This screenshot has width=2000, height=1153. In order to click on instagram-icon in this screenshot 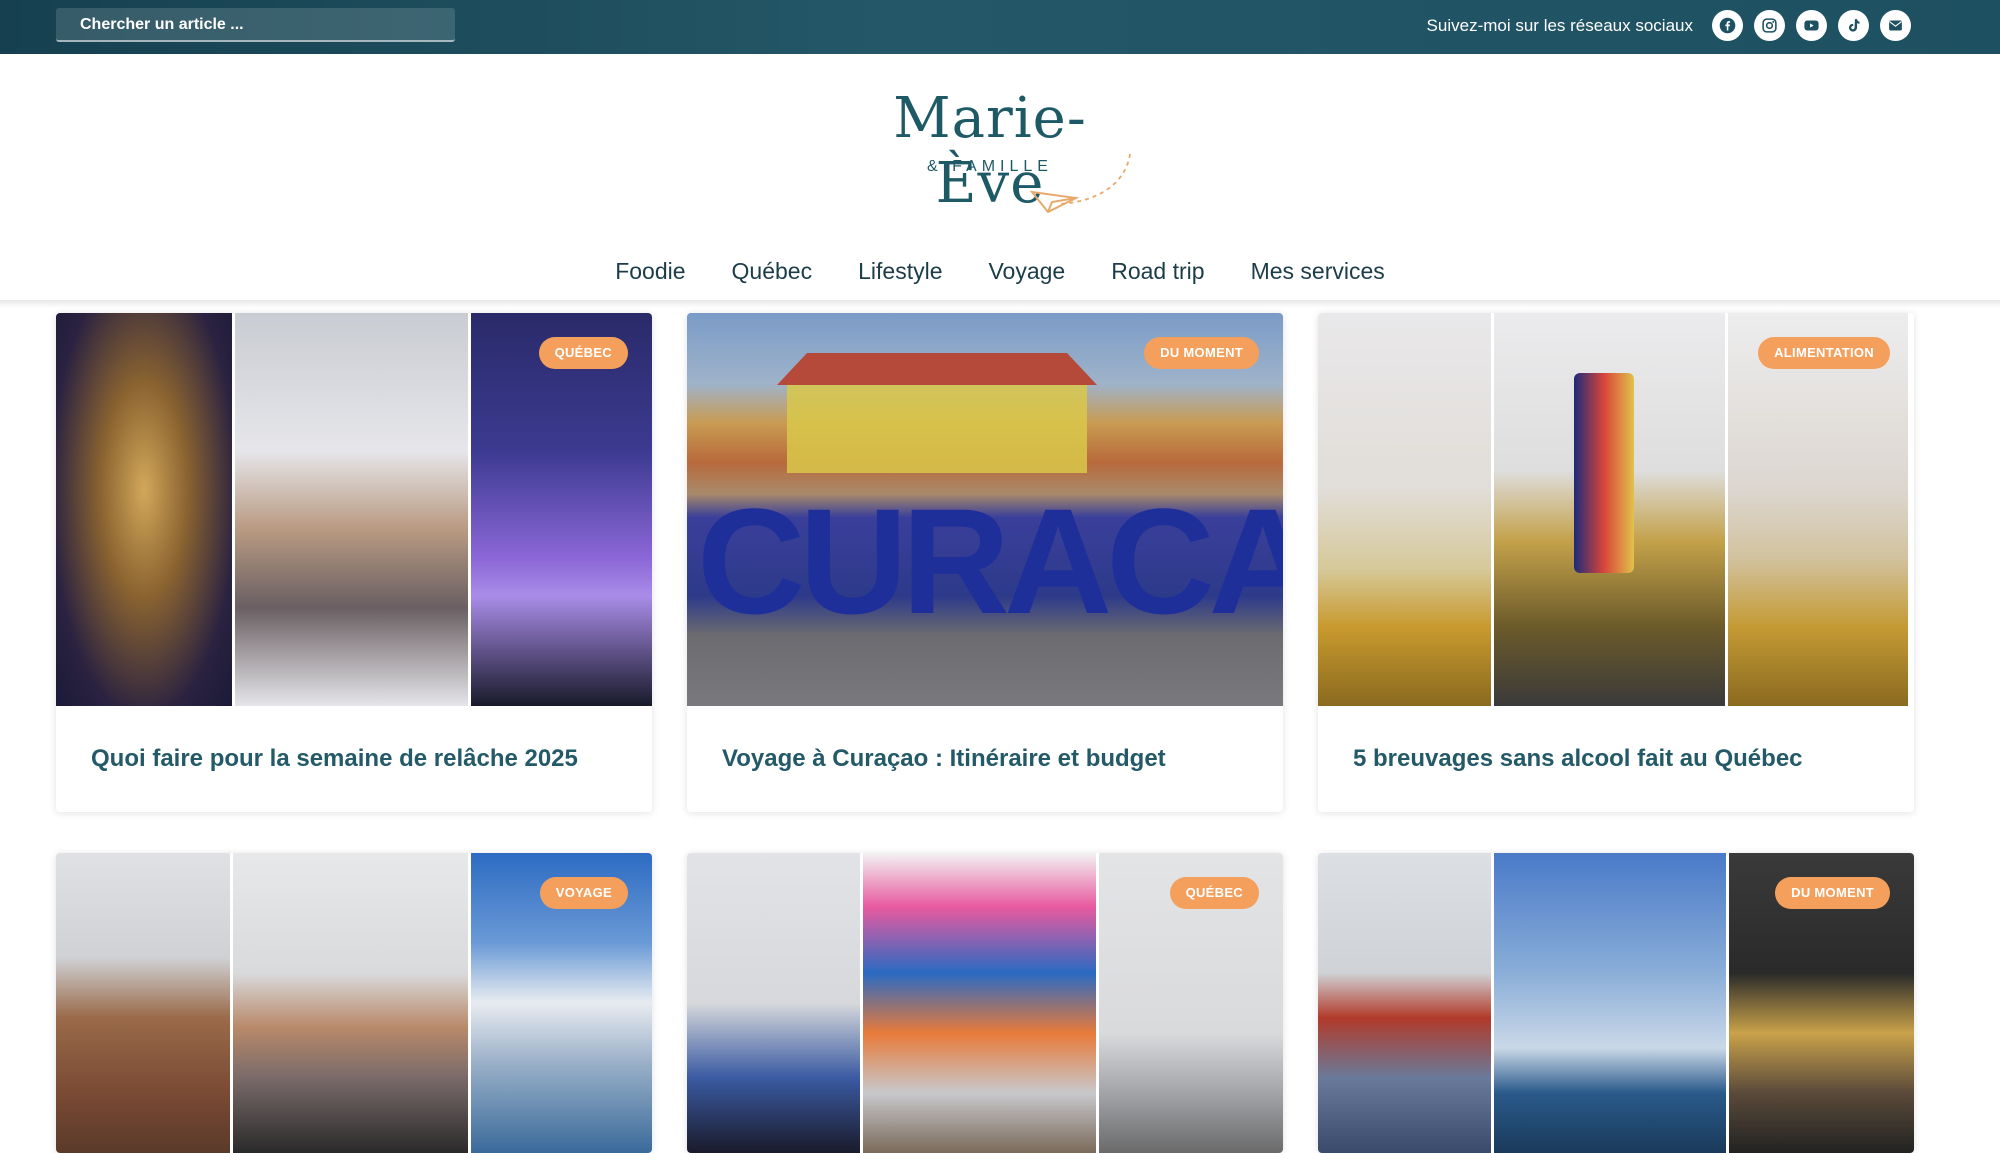, I will do `click(1769, 25)`.